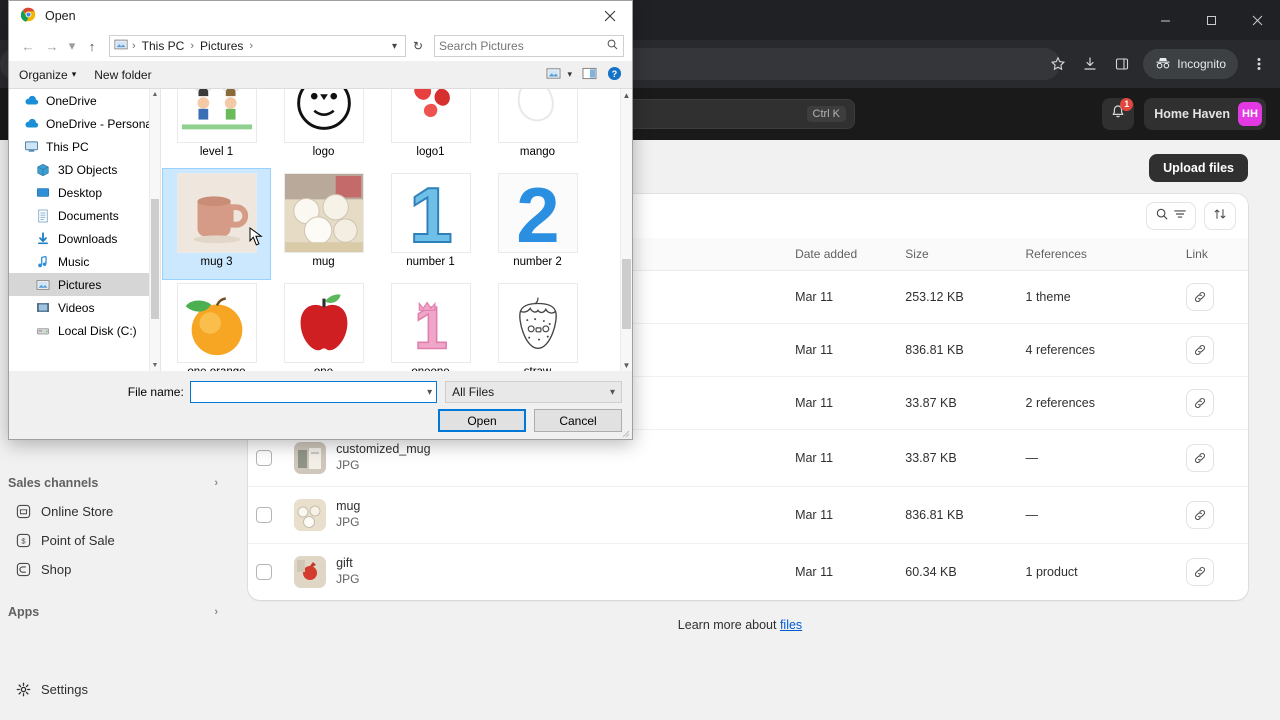  Describe the element at coordinates (626, 294) in the screenshot. I see `file-grid-scrollbar-thumb` at that location.